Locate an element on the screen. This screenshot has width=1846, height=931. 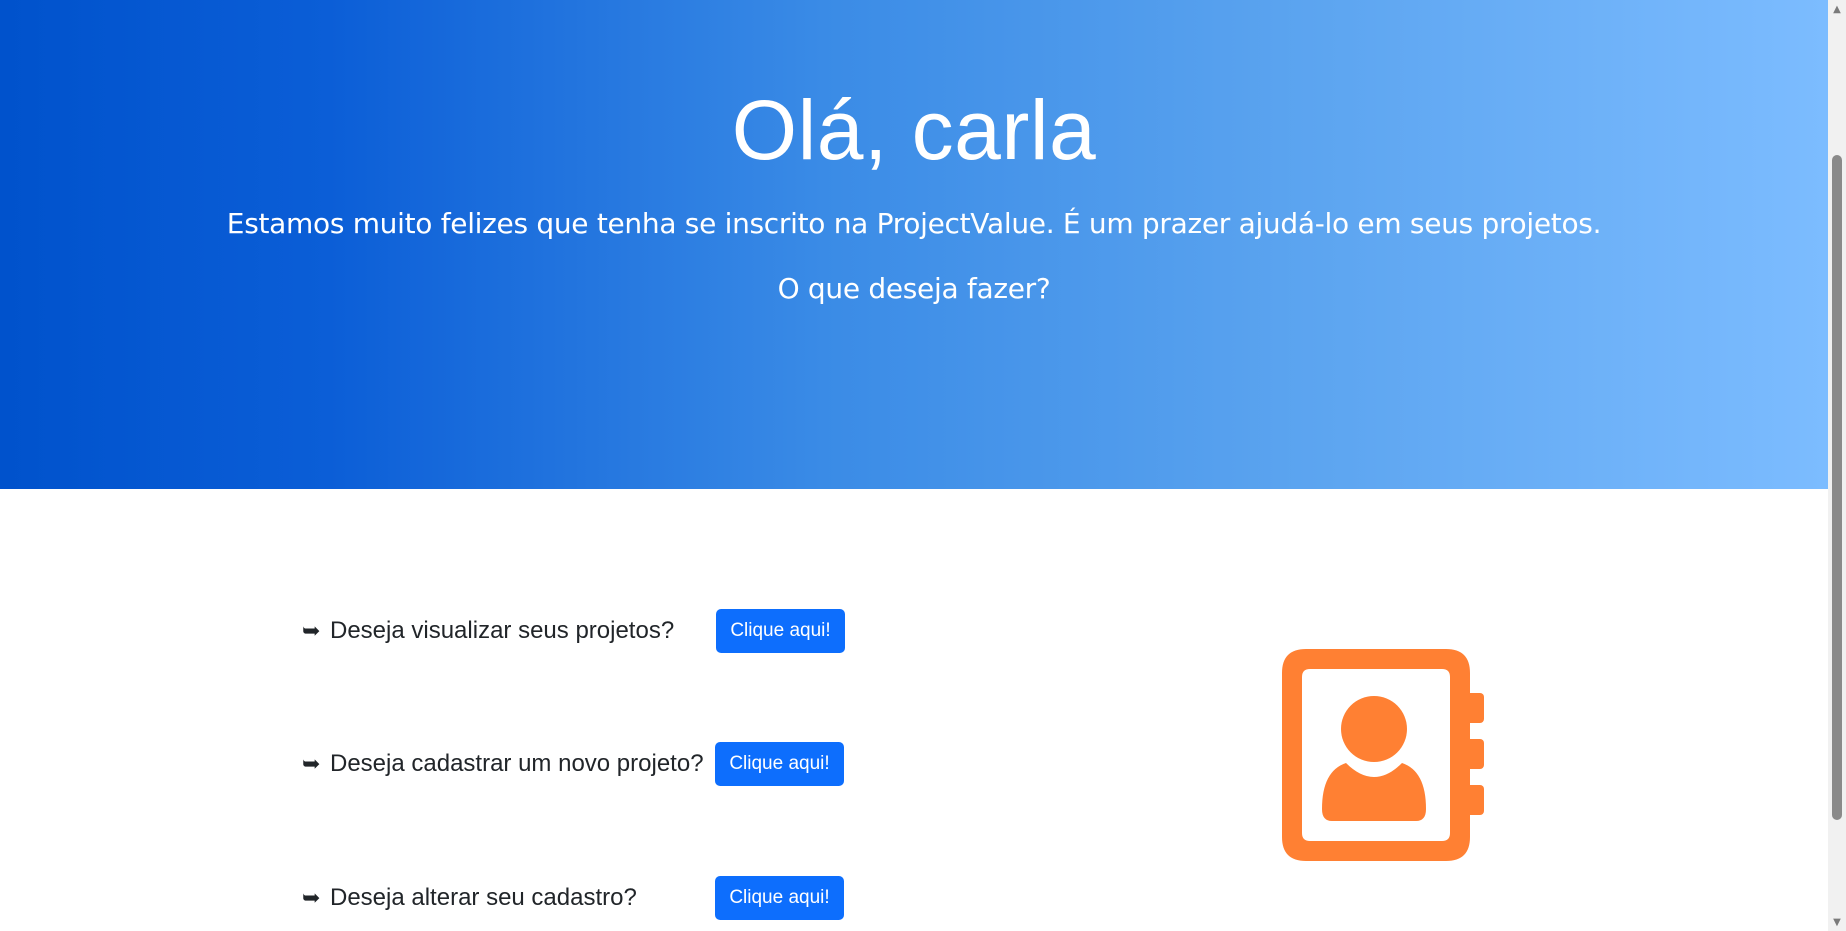
option-edit-account: ➥ Deseja alterar seu cadastro? is located at coordinates (469, 898).